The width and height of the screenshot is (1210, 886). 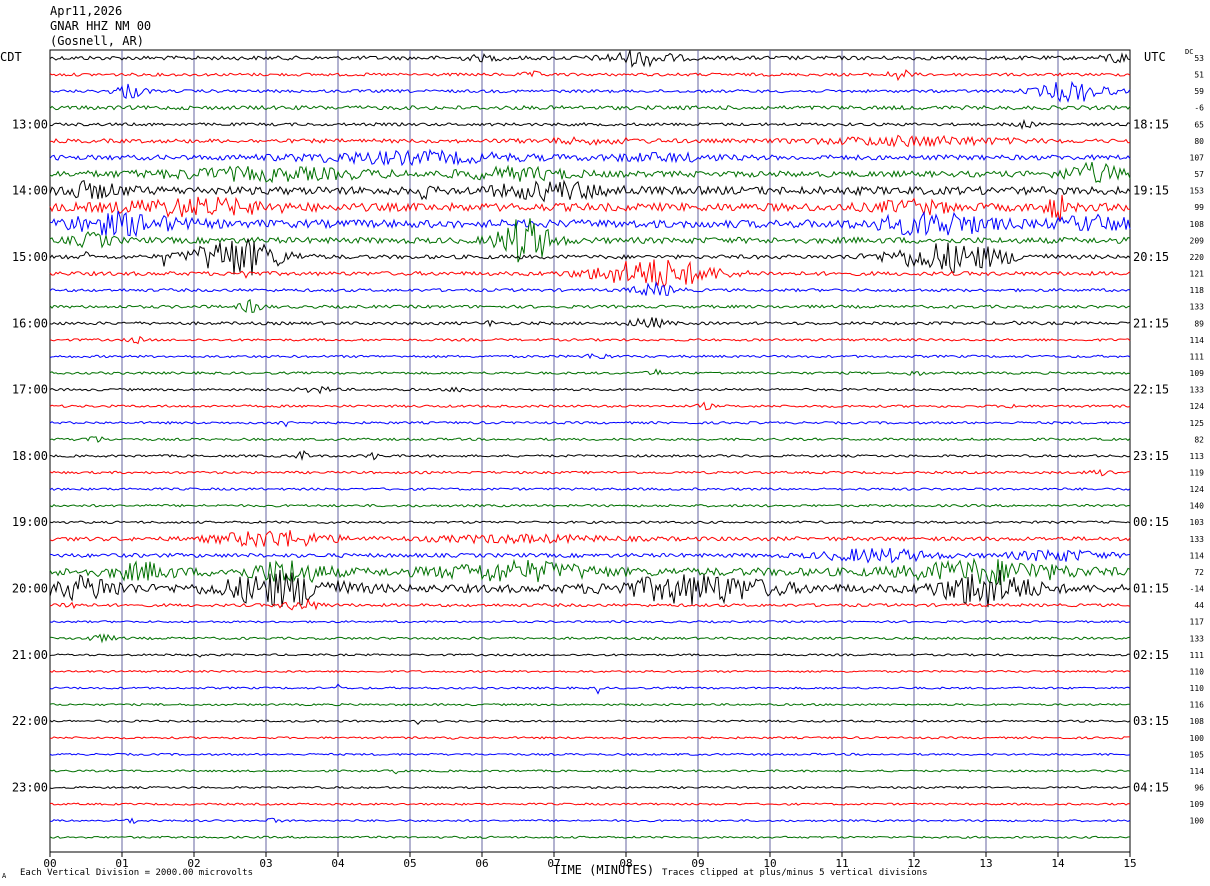 What do you see at coordinates (30, 191) in the screenshot?
I see `cdt-time-label: 14:00` at bounding box center [30, 191].